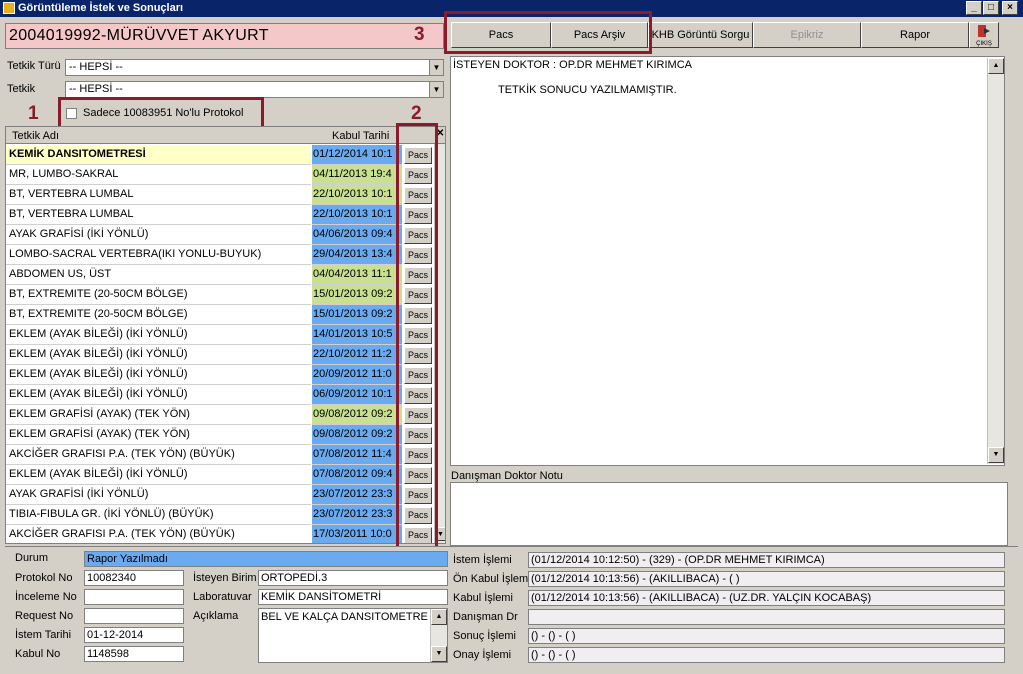 The height and width of the screenshot is (674, 1023). What do you see at coordinates (984, 35) in the screenshot?
I see `cikis-button: ÇIKIŞ` at bounding box center [984, 35].